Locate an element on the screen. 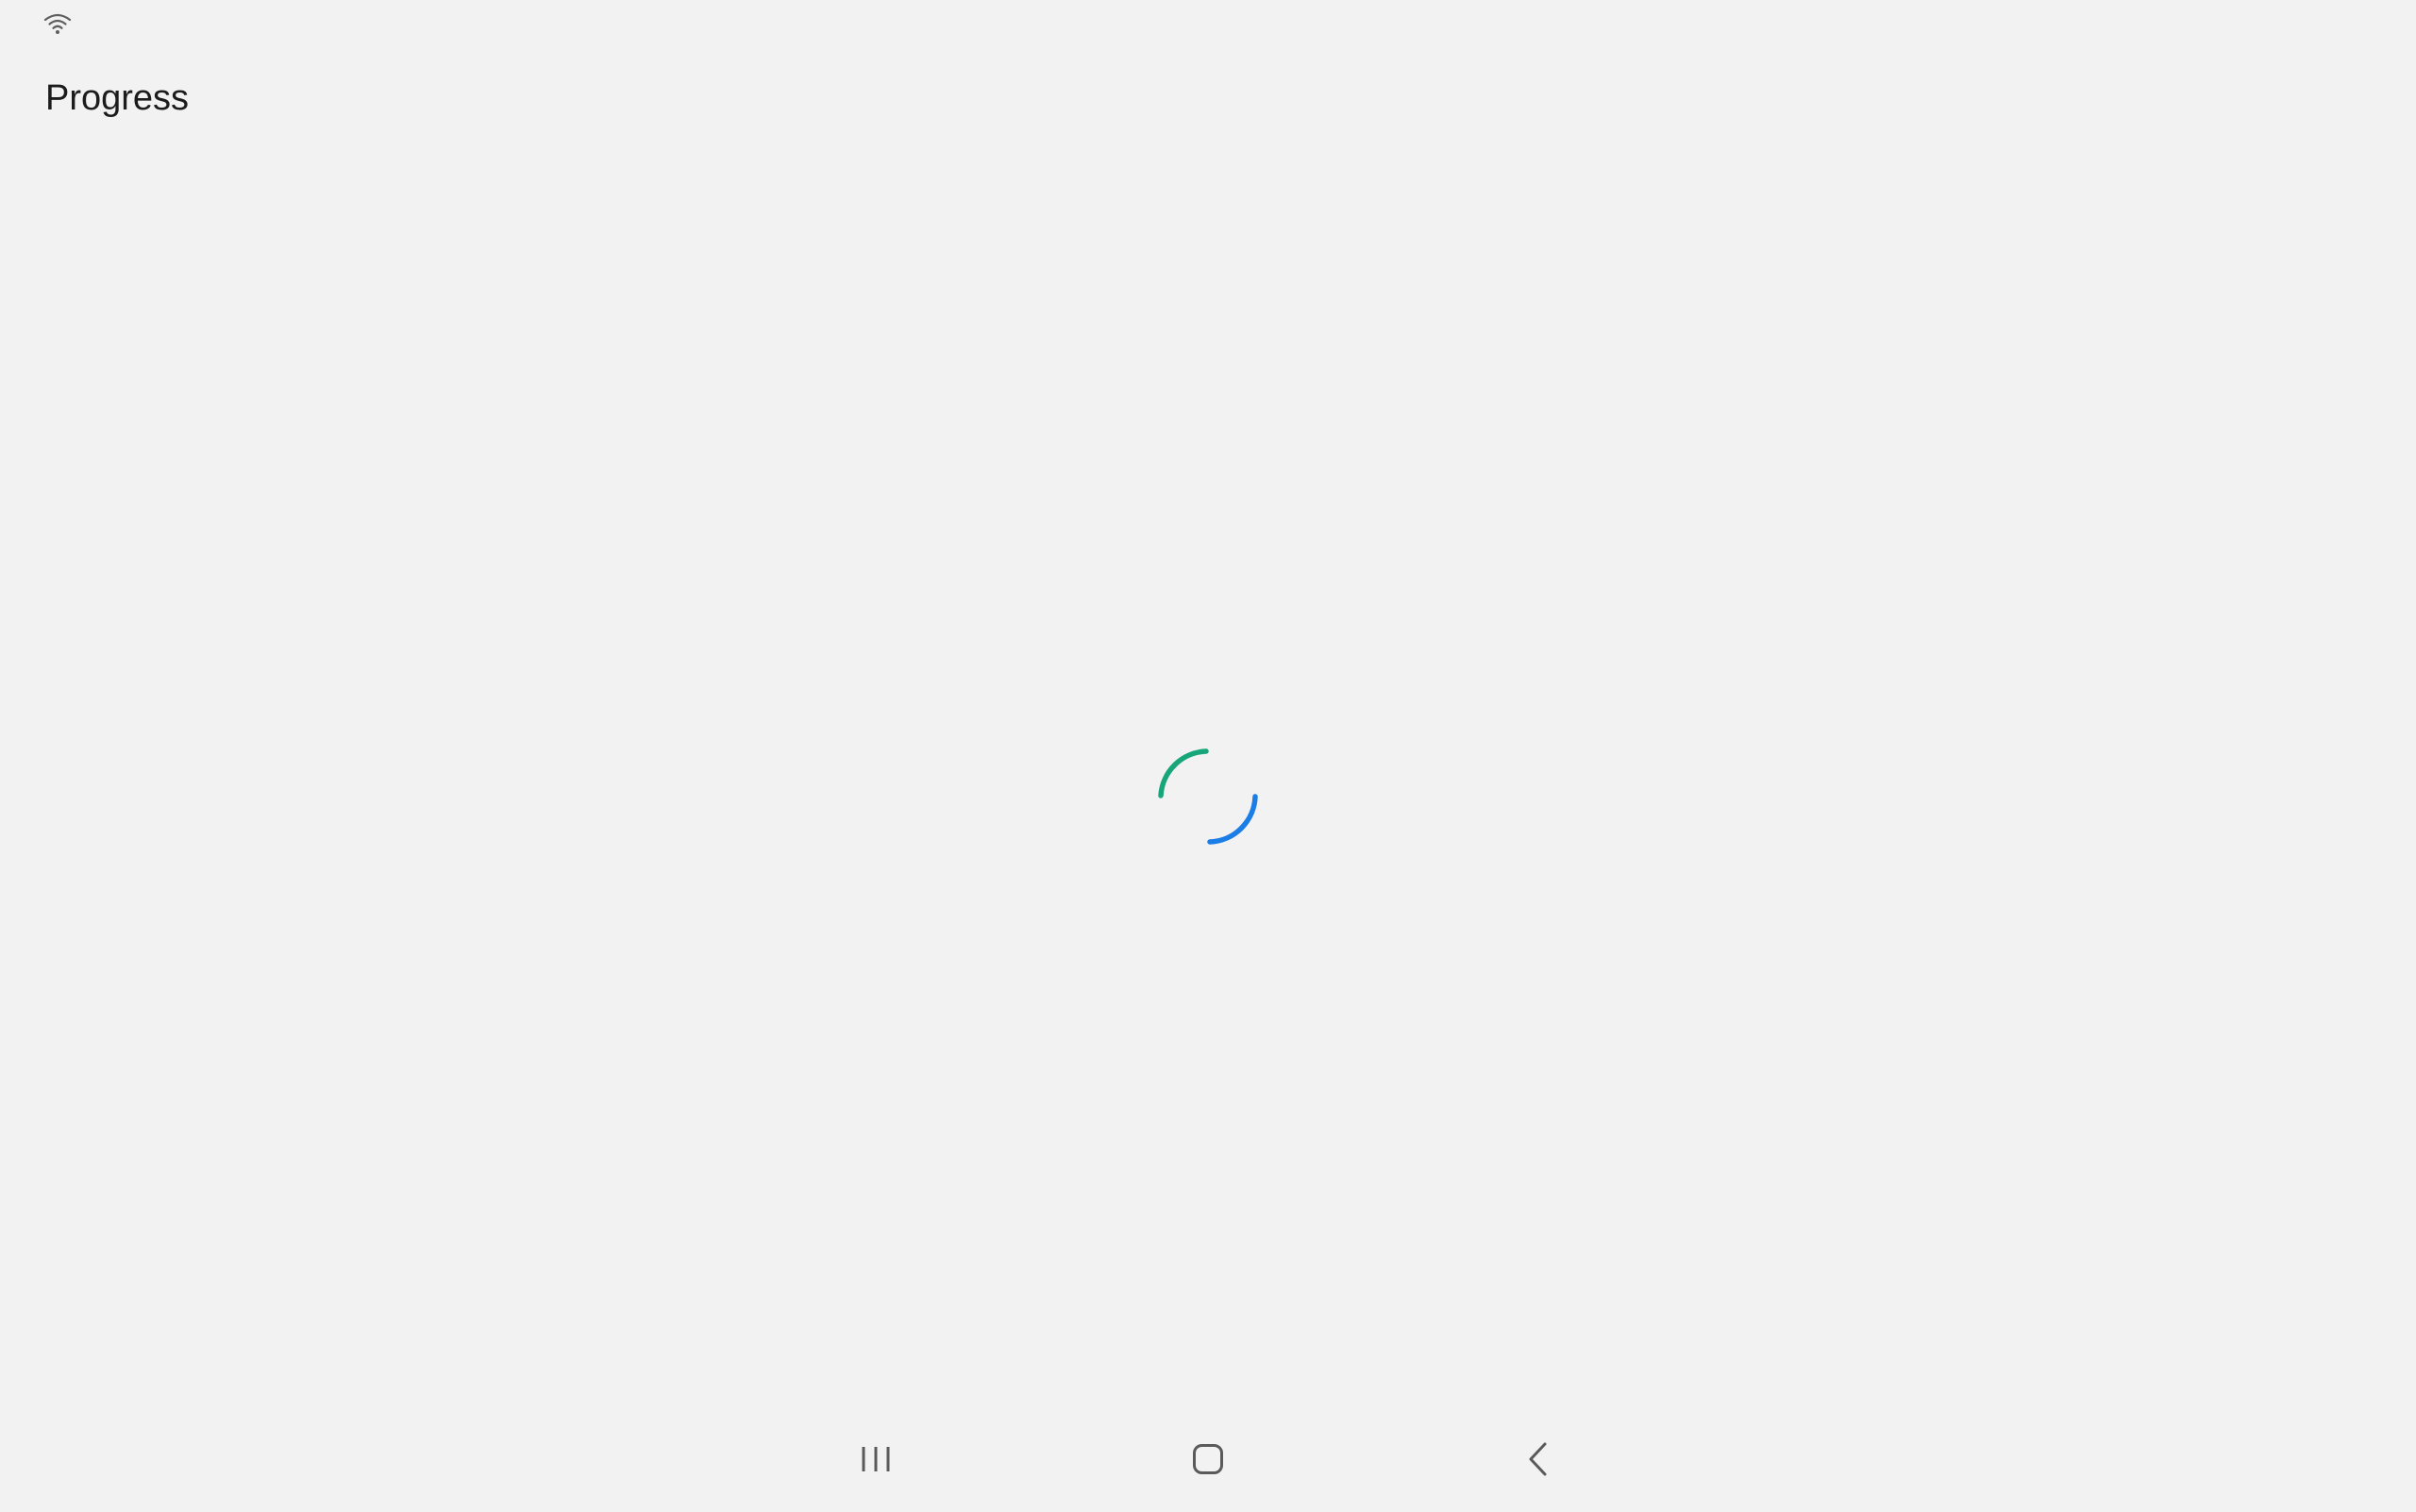  home-button is located at coordinates (1208, 1459).